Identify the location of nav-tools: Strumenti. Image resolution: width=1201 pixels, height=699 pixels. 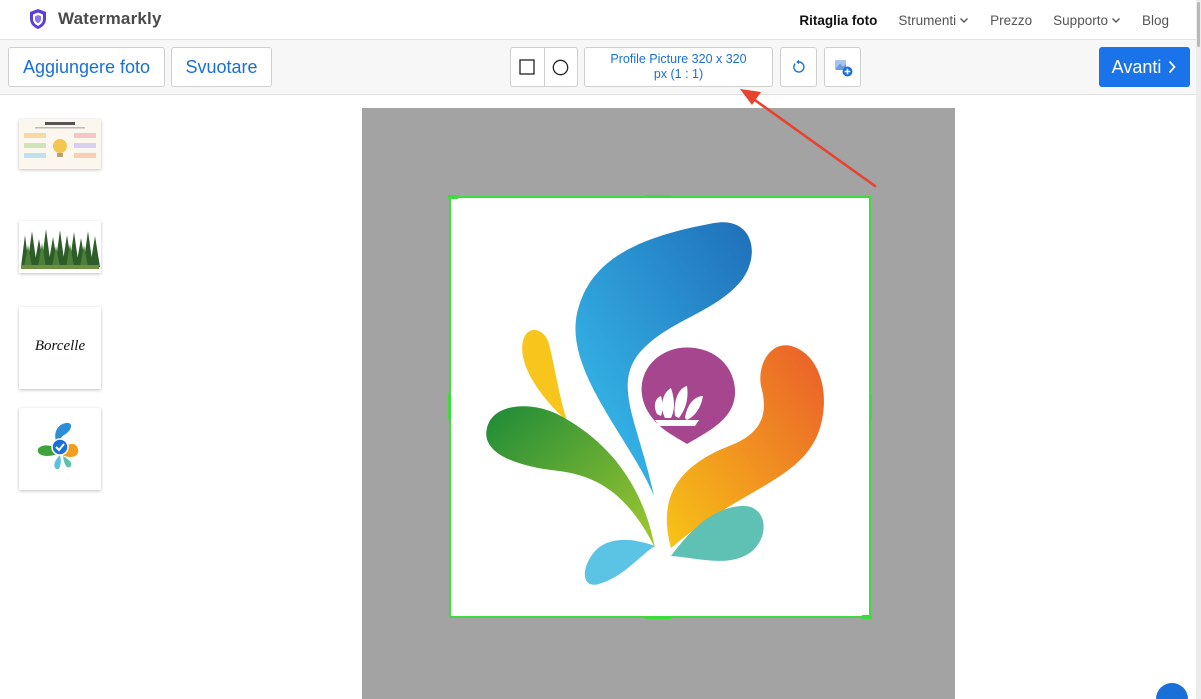
(933, 20).